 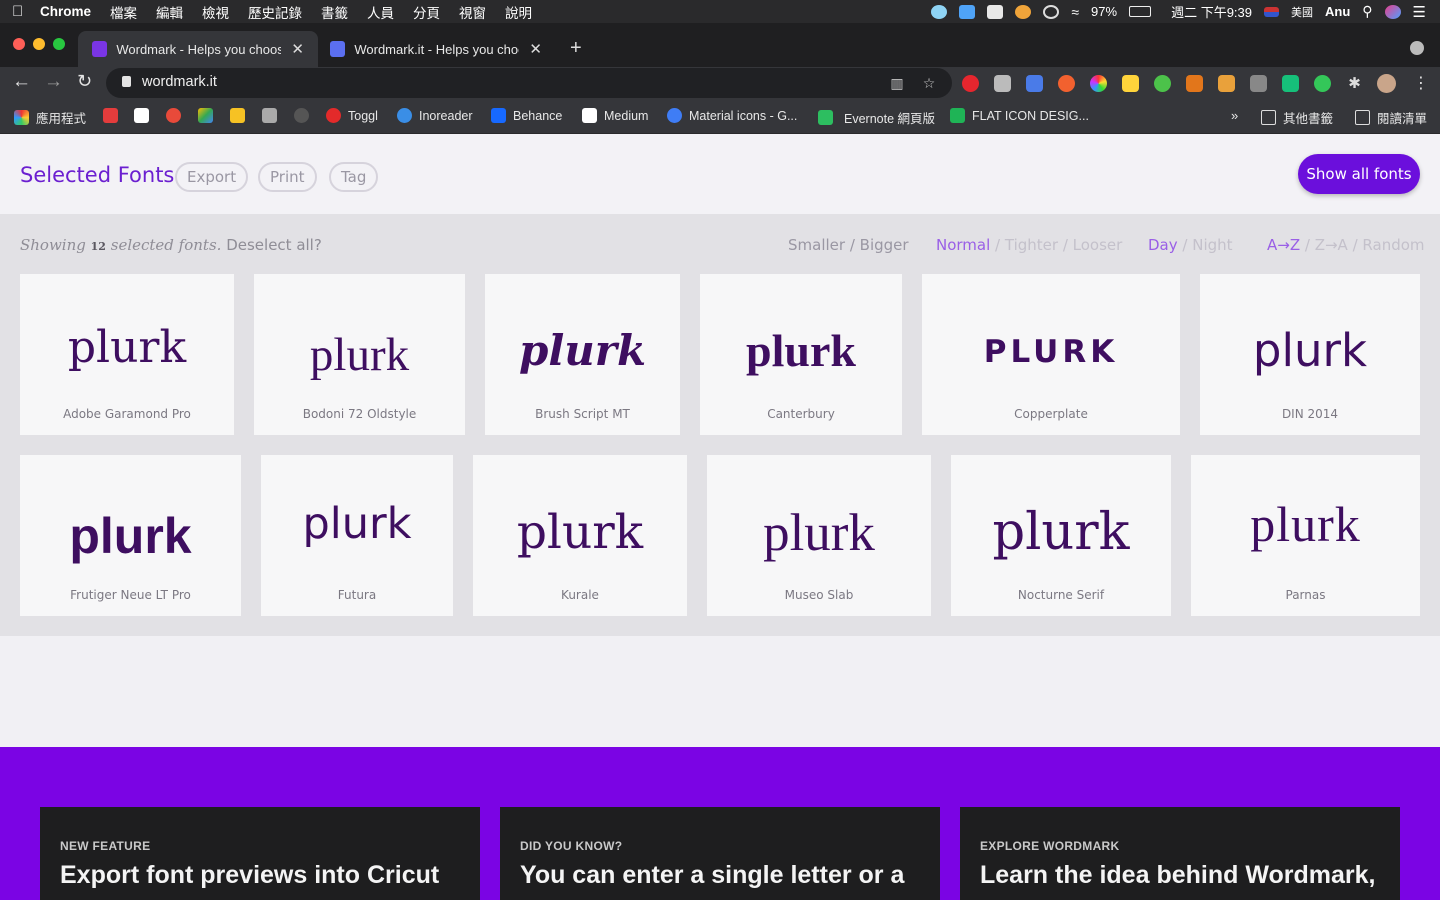 What do you see at coordinates (359, 354) in the screenshot?
I see `font-card-bodoni: plurk Bodoni 72 Oldstyle` at bounding box center [359, 354].